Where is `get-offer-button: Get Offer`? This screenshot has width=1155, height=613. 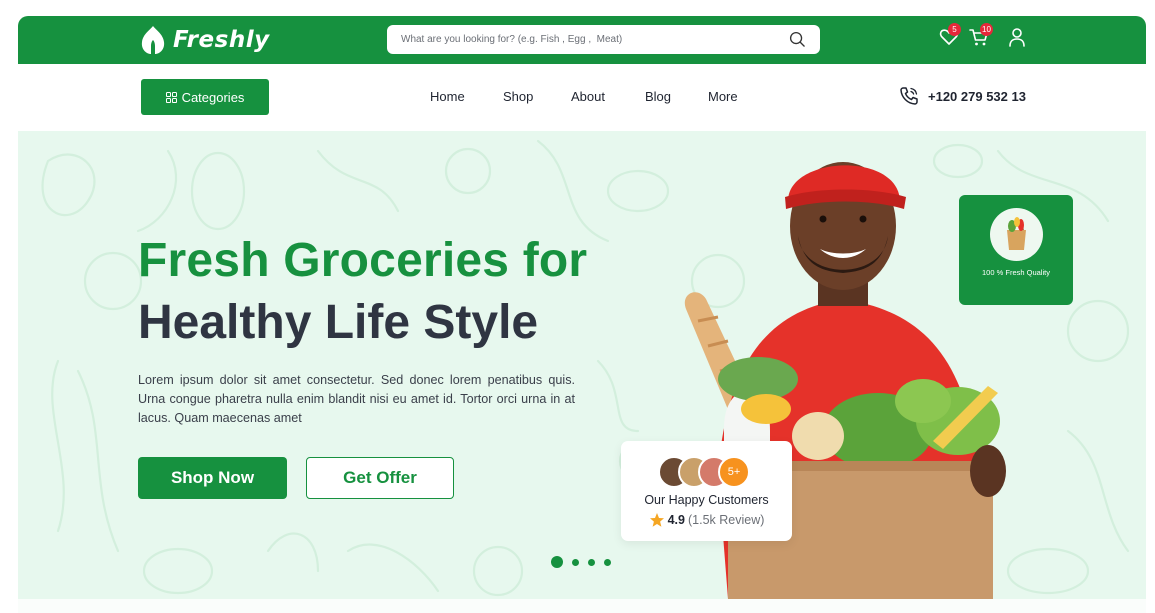
get-offer-button: Get Offer is located at coordinates (380, 478).